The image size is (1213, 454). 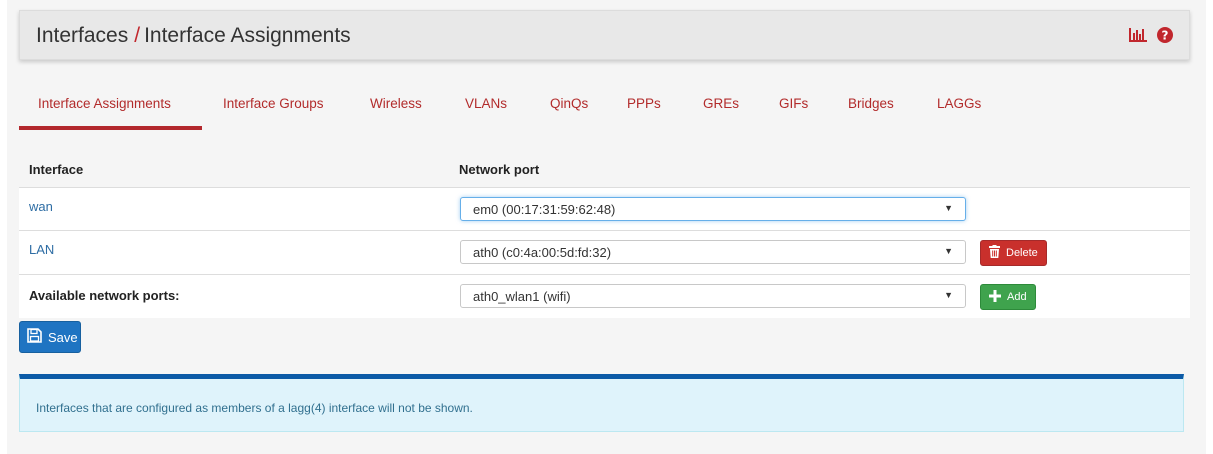 What do you see at coordinates (959, 111) in the screenshot?
I see `tab-laggs: LAGGs` at bounding box center [959, 111].